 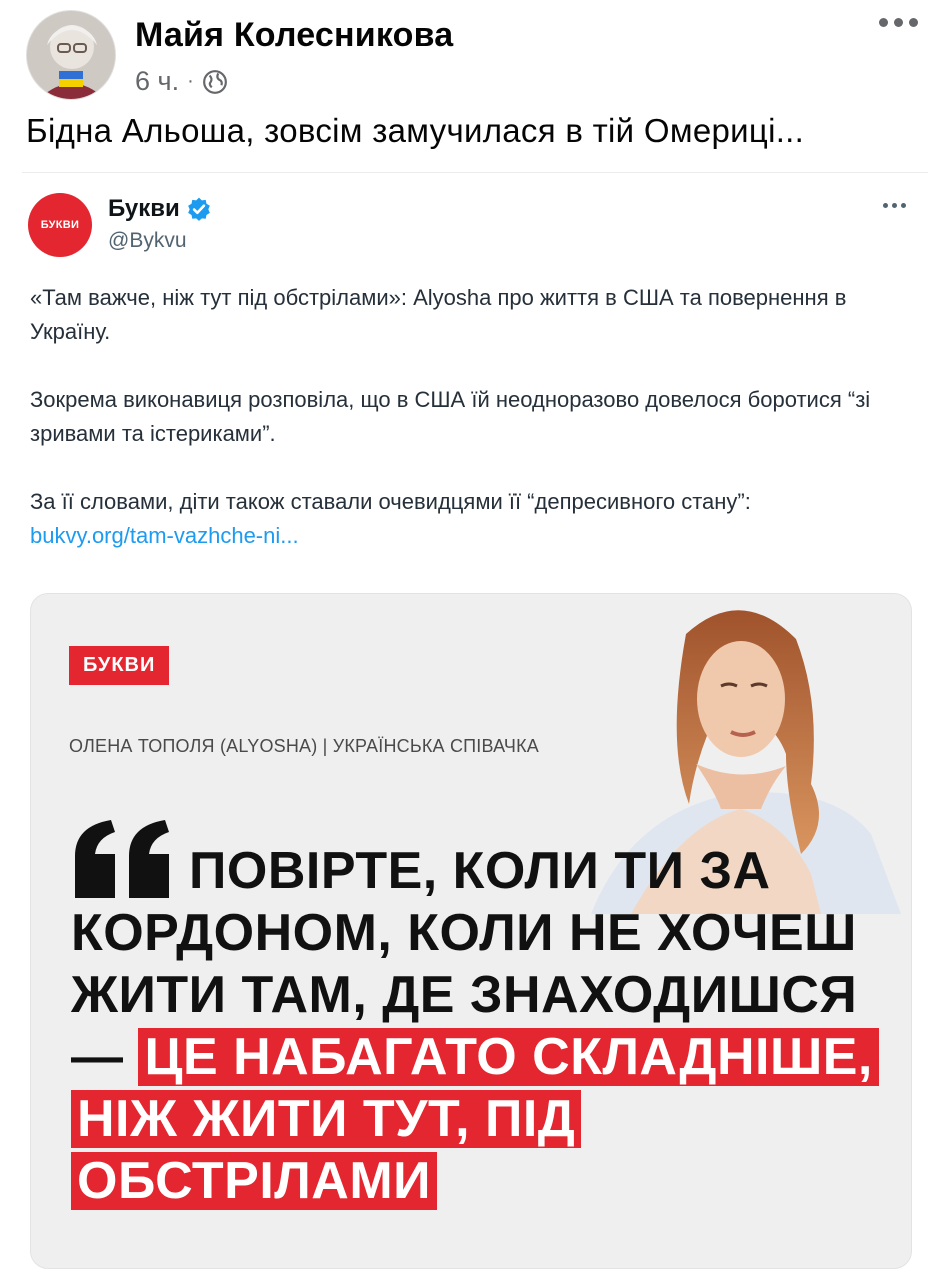 I want to click on tweet-more-icon, so click(x=894, y=205).